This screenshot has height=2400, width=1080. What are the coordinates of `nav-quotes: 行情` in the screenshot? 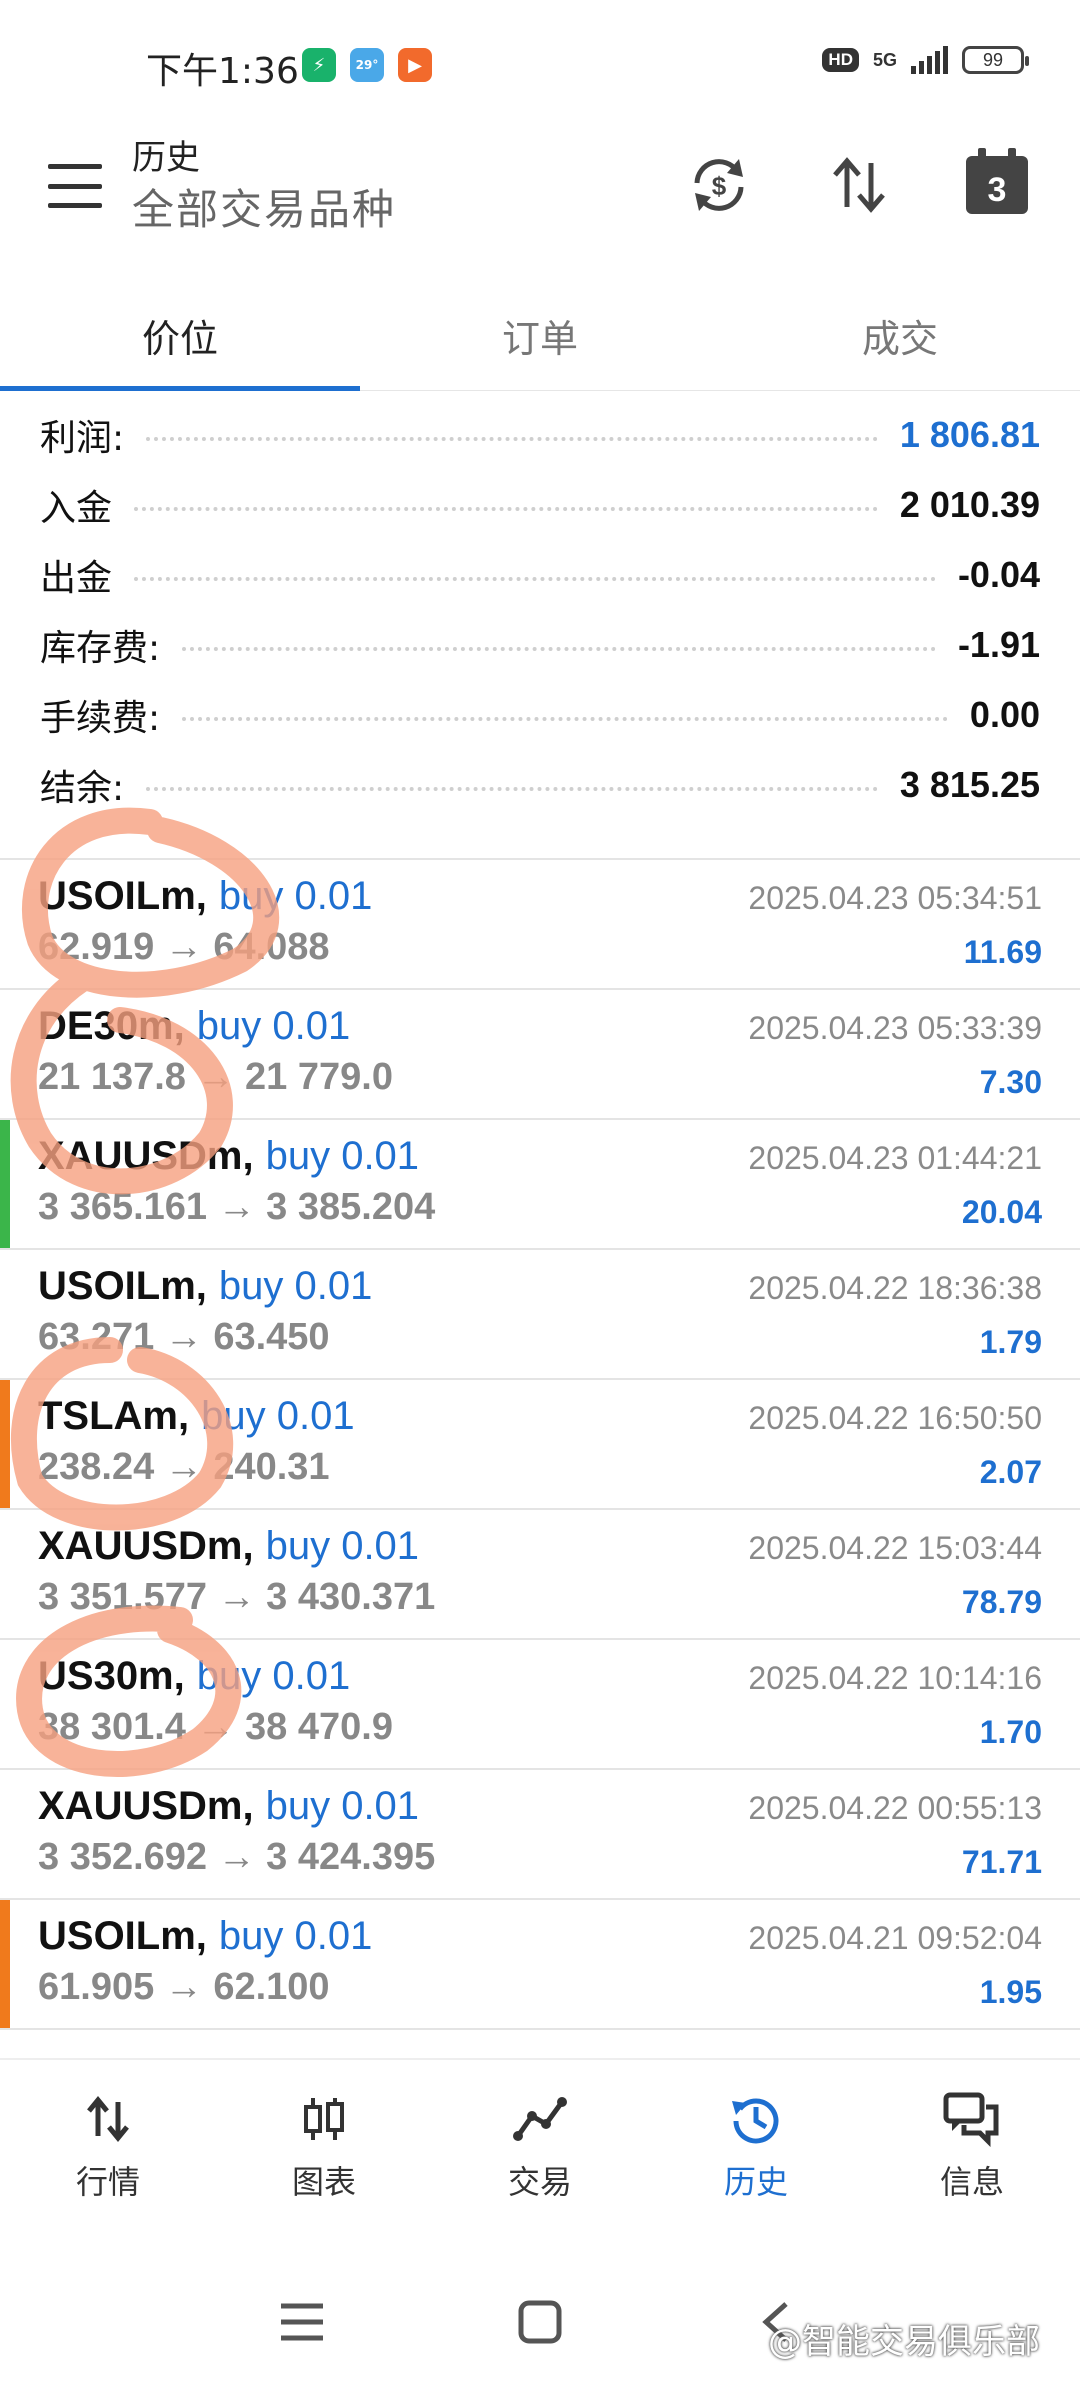 It's located at (108, 2146).